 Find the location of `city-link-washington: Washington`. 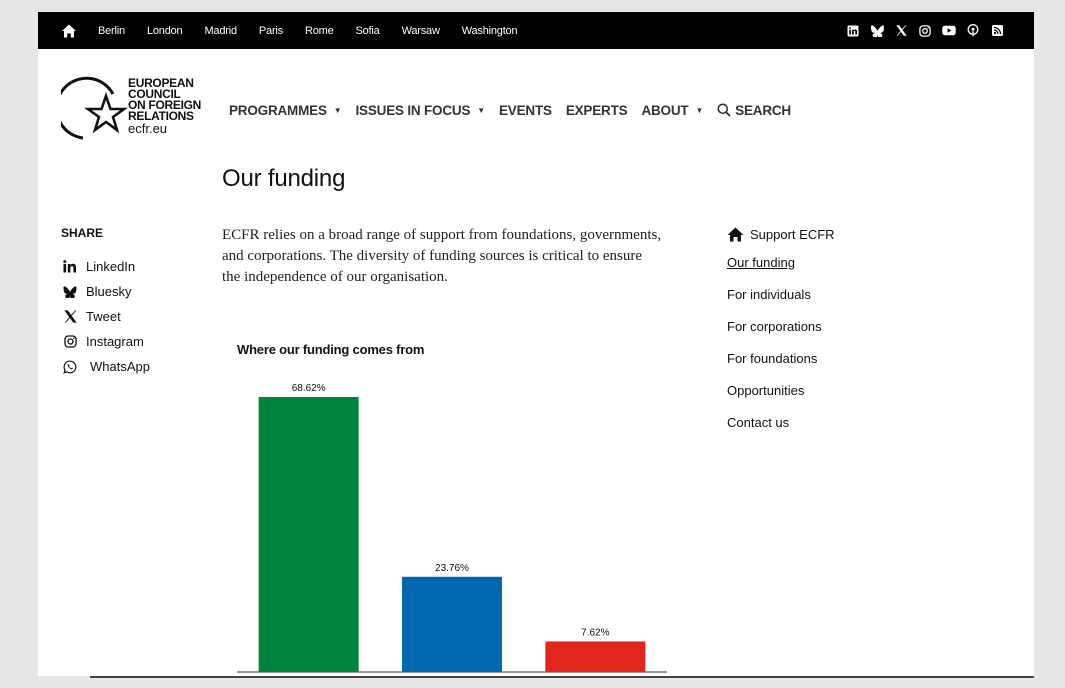

city-link-washington: Washington is located at coordinates (490, 31).